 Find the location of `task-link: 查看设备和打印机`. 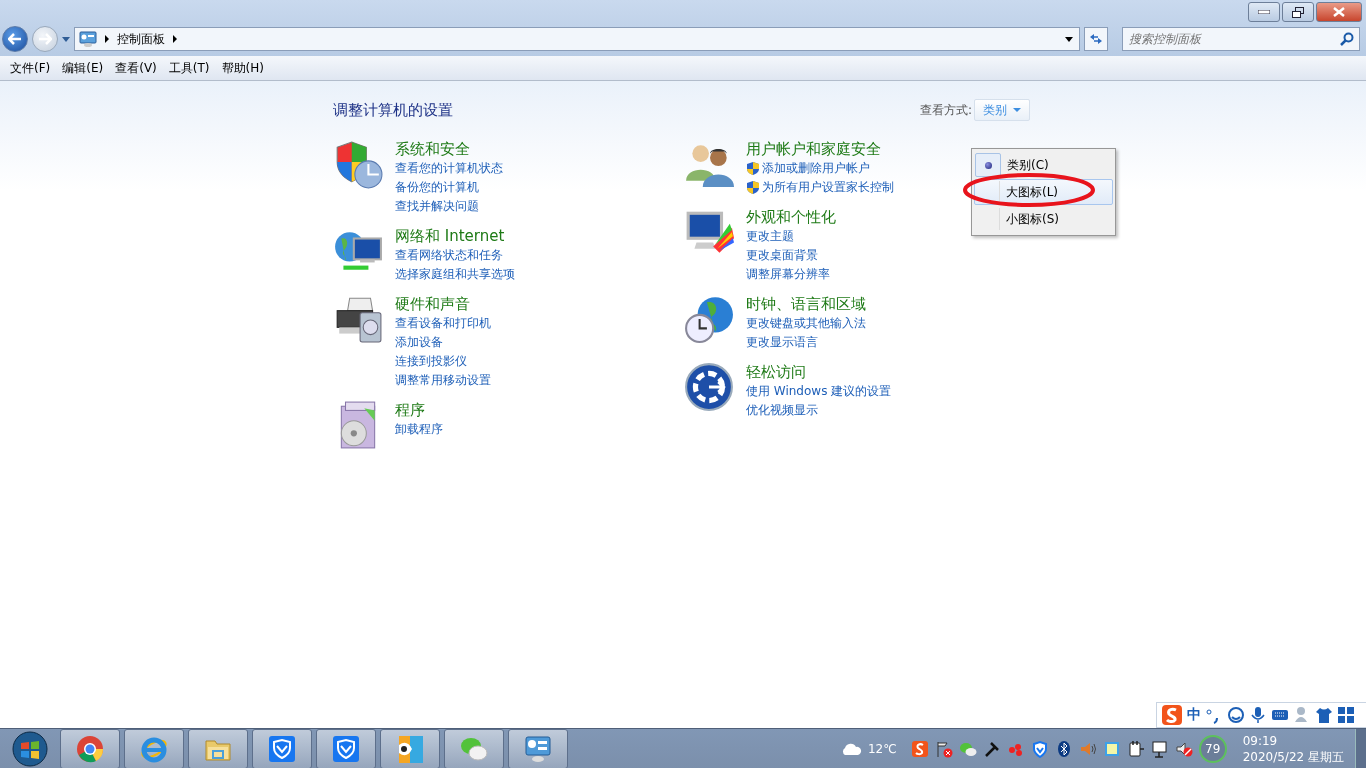

task-link: 查看设备和打印机 is located at coordinates (443, 323).